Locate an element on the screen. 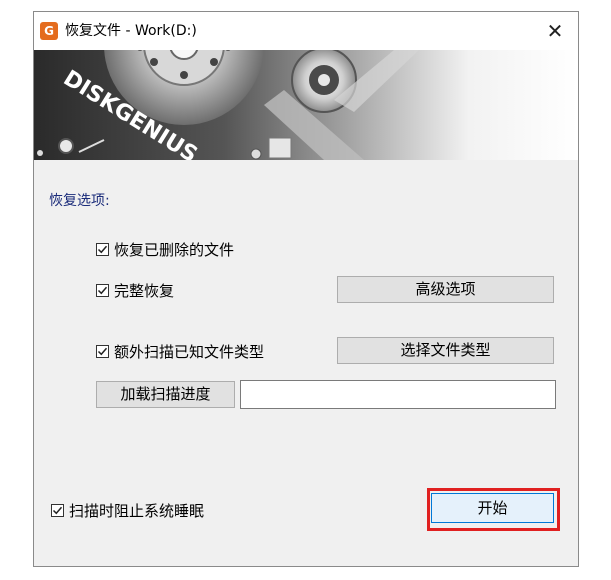 This screenshot has height=580, width=611. restore-deleted-checkbox is located at coordinates (102, 249).